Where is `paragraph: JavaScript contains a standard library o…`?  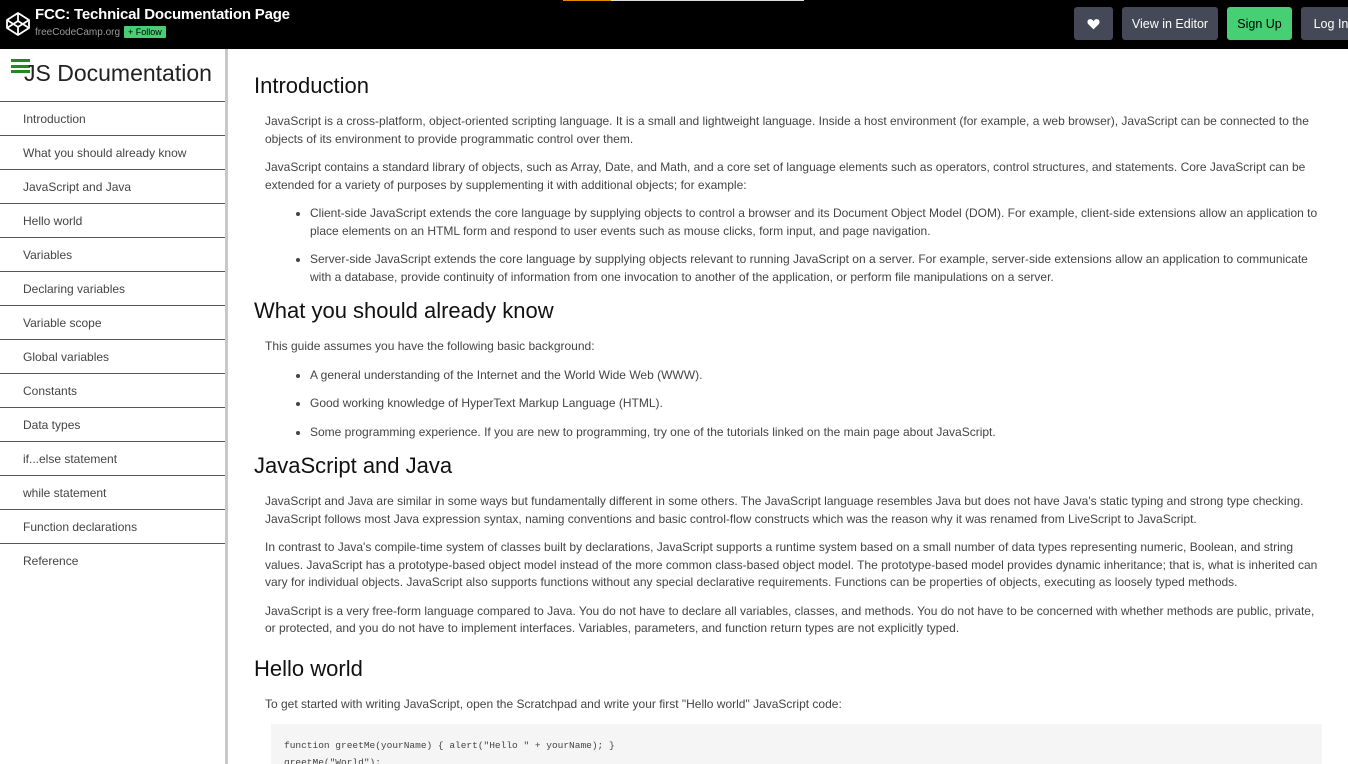
paragraph: JavaScript contains a standard library o… is located at coordinates (785, 176).